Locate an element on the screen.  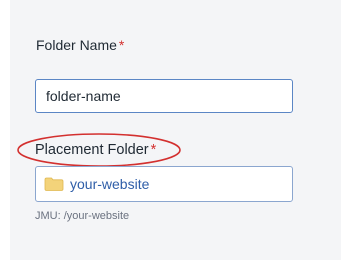
placement-folder-label-text: Placement Folder is located at coordinates (92, 150).